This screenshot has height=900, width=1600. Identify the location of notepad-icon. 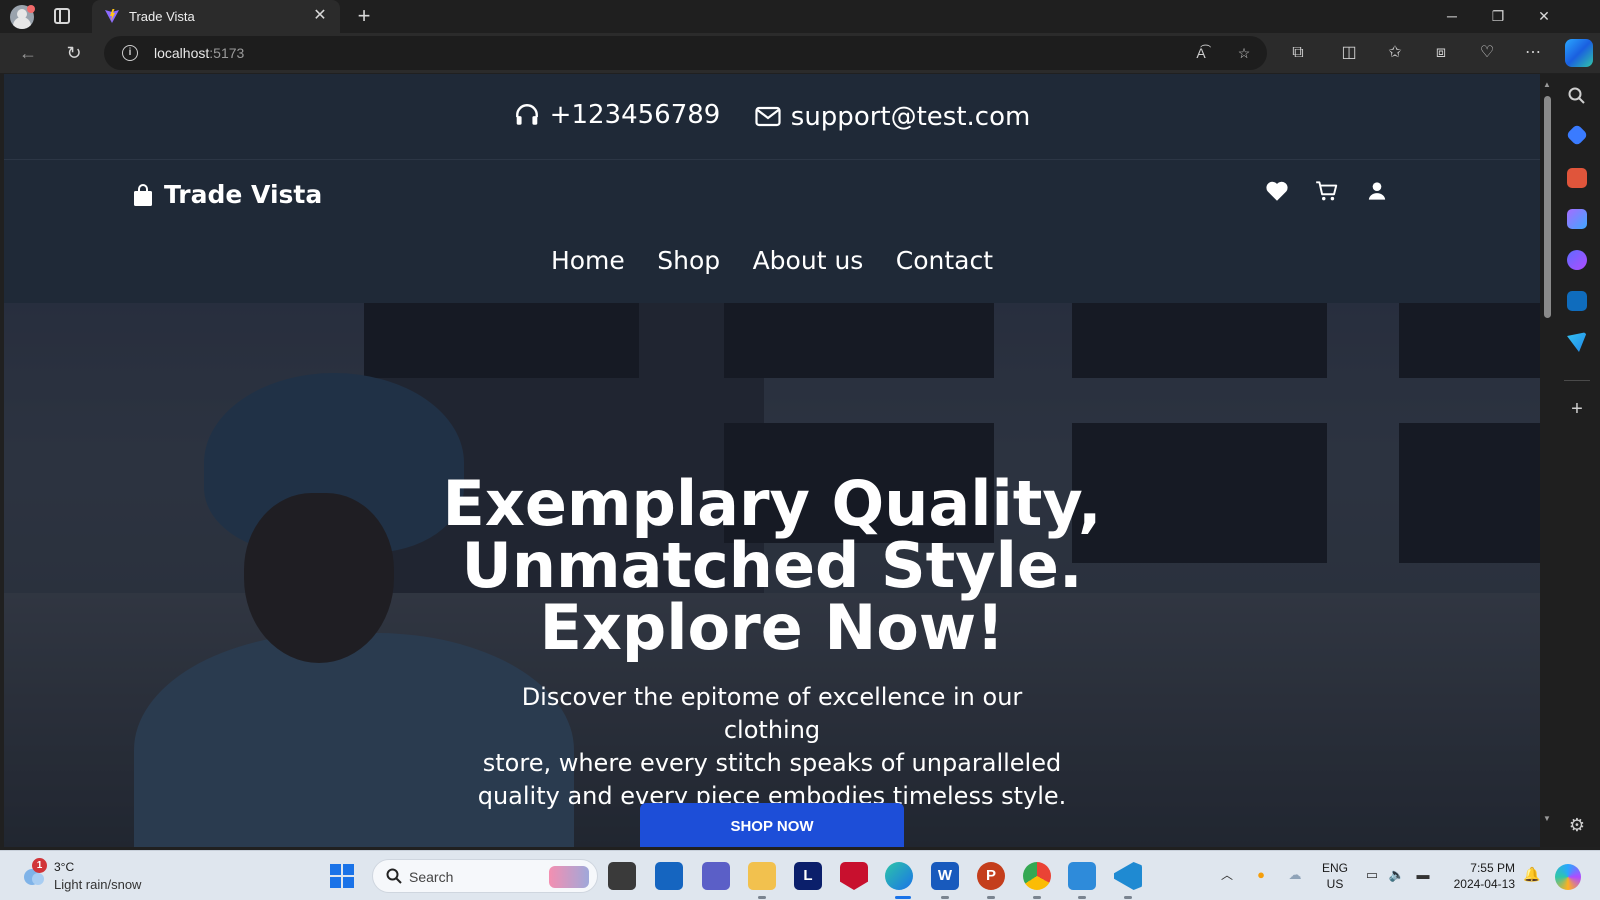
(1082, 876).